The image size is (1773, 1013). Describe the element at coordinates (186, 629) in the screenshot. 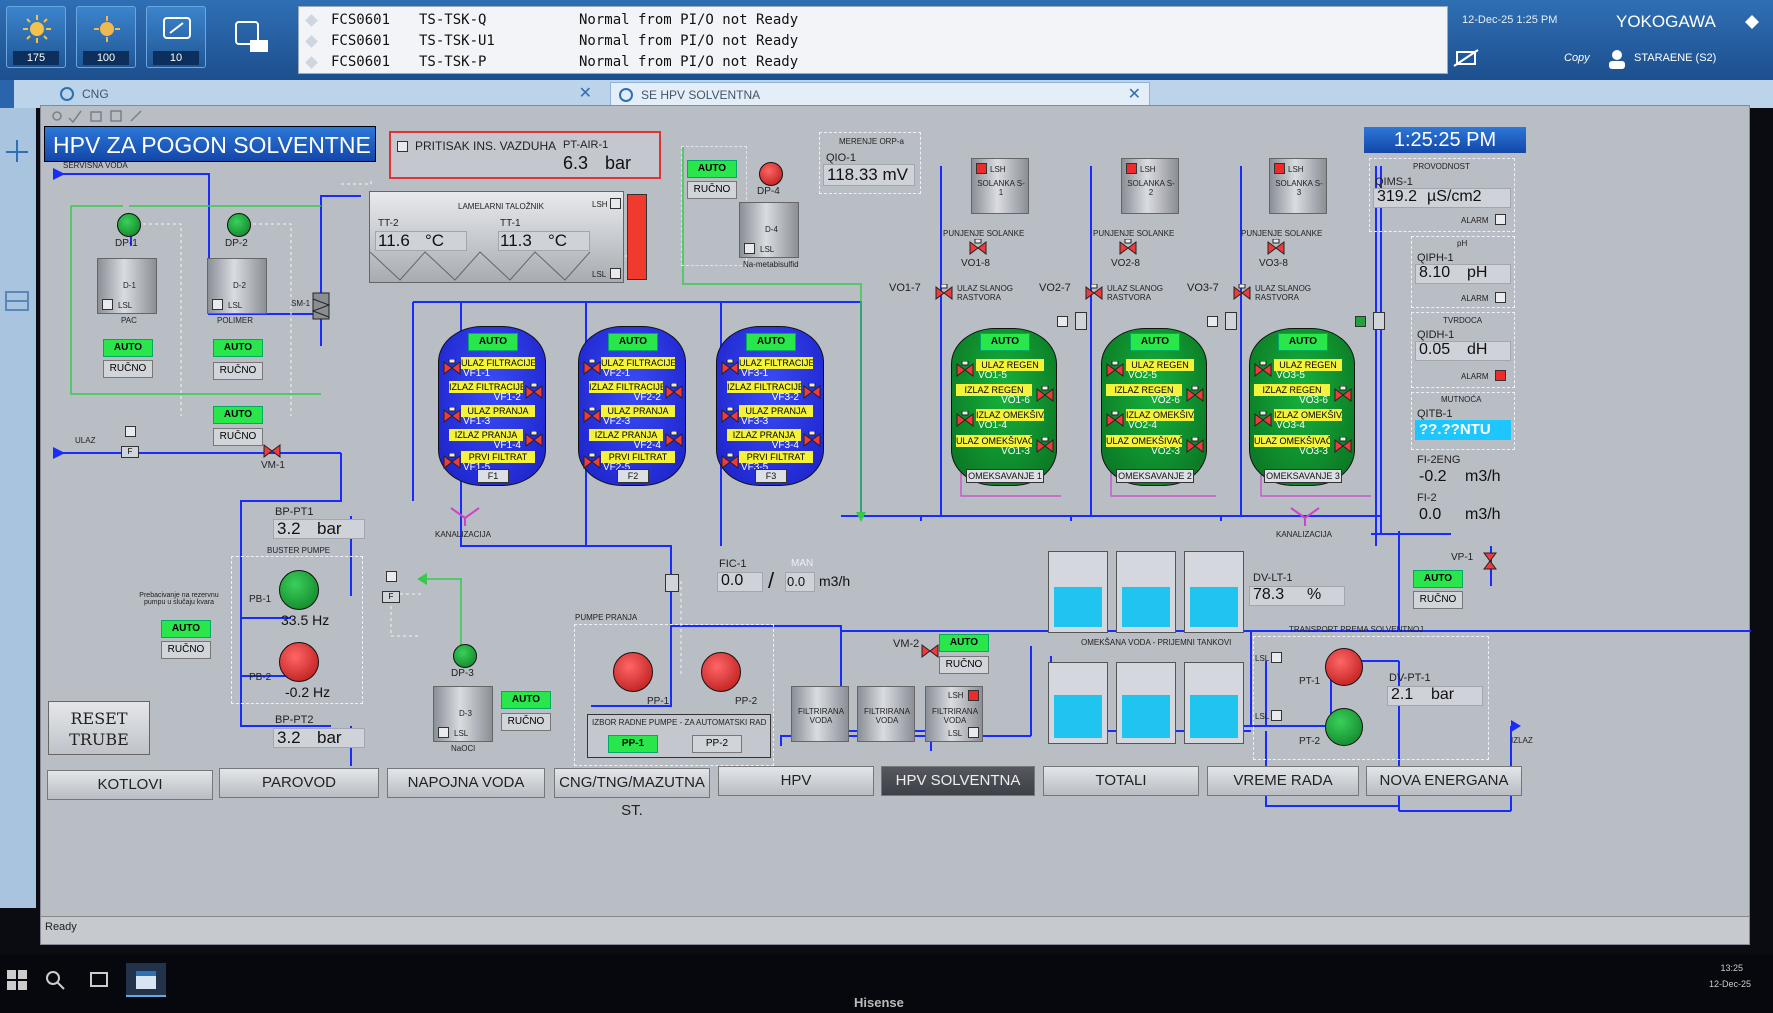

I see `booster-auto-button: AUTO` at that location.